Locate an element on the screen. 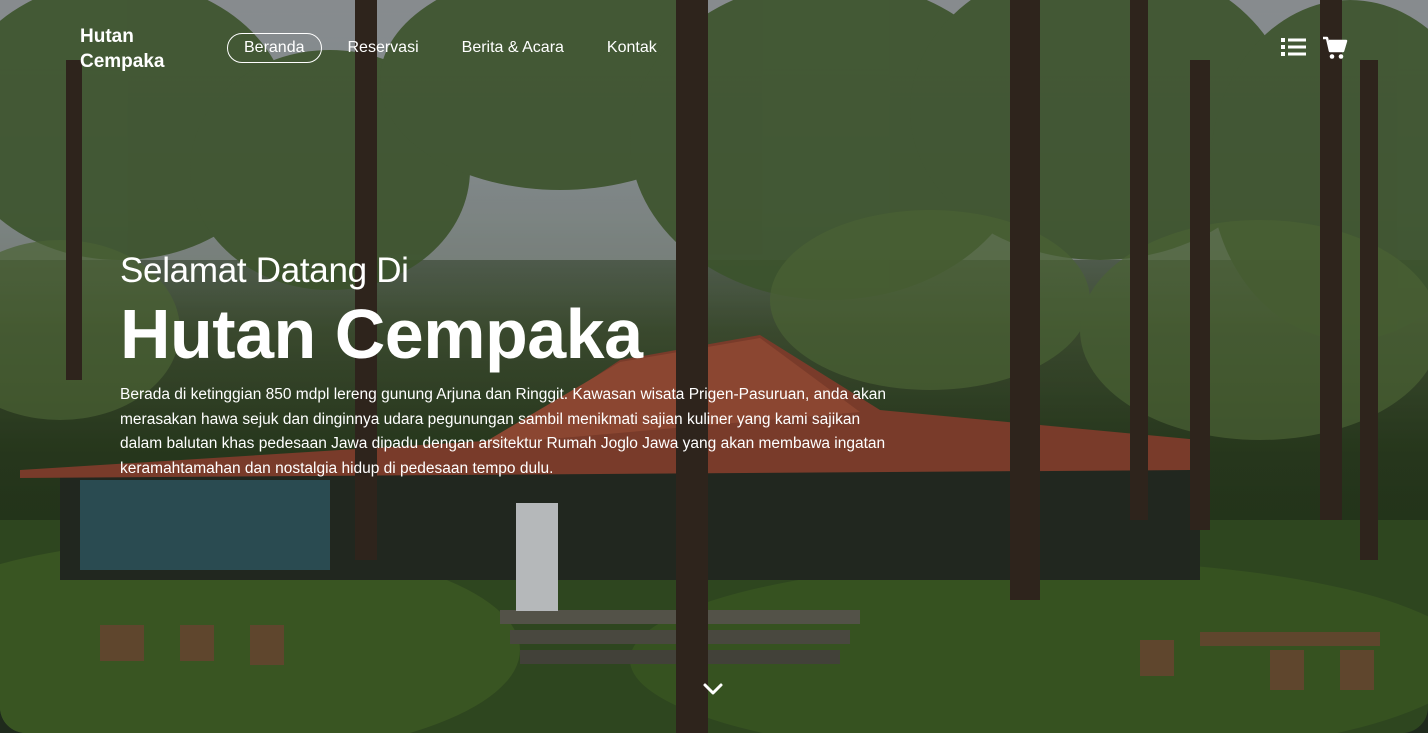 The width and height of the screenshot is (1428, 733). nav-item-kontak: Kontak is located at coordinates (632, 48).